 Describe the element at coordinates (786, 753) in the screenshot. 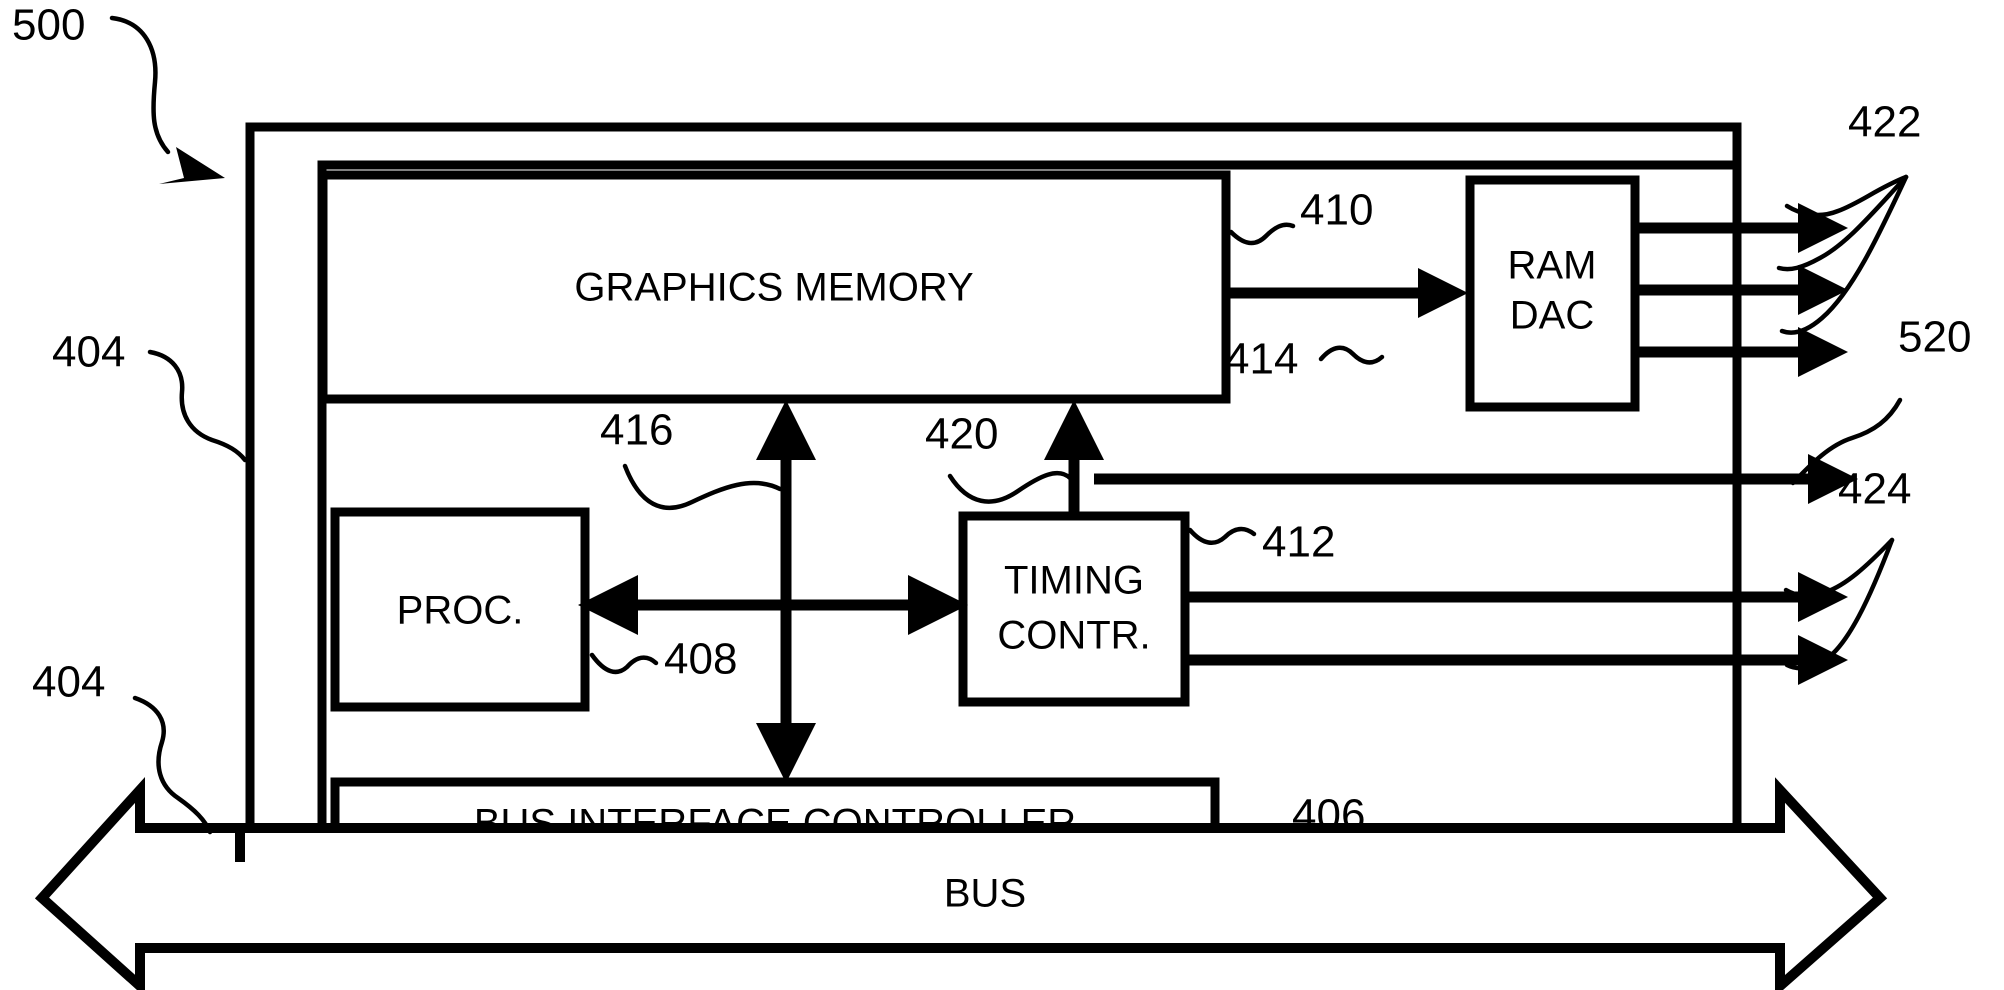

I see `internal-bus-down-head` at that location.